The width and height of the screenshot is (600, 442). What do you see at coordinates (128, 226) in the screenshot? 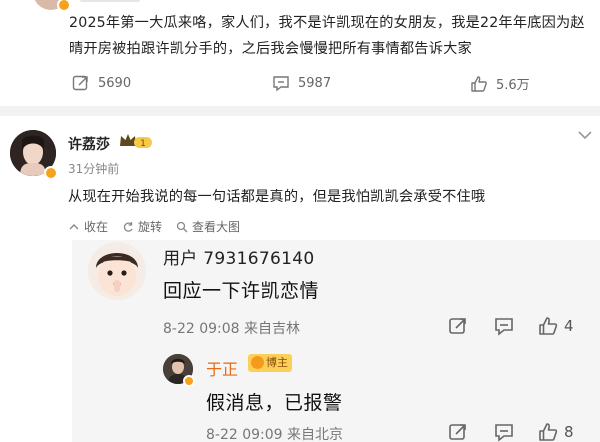
I see `rotate-icon` at bounding box center [128, 226].